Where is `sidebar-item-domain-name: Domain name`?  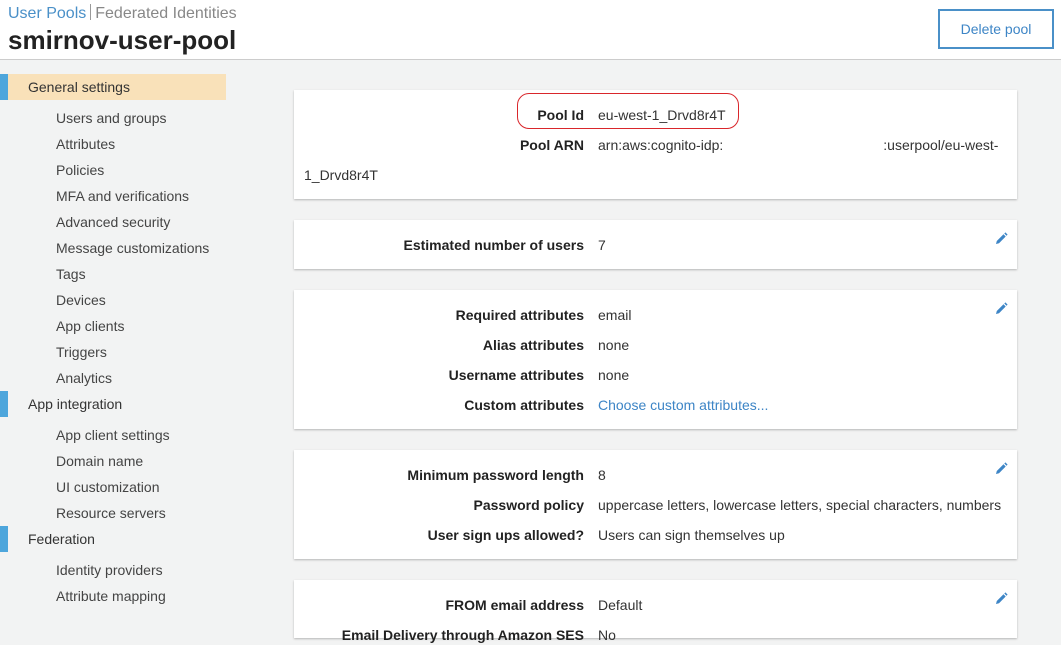 sidebar-item-domain-name: Domain name is located at coordinates (99, 461).